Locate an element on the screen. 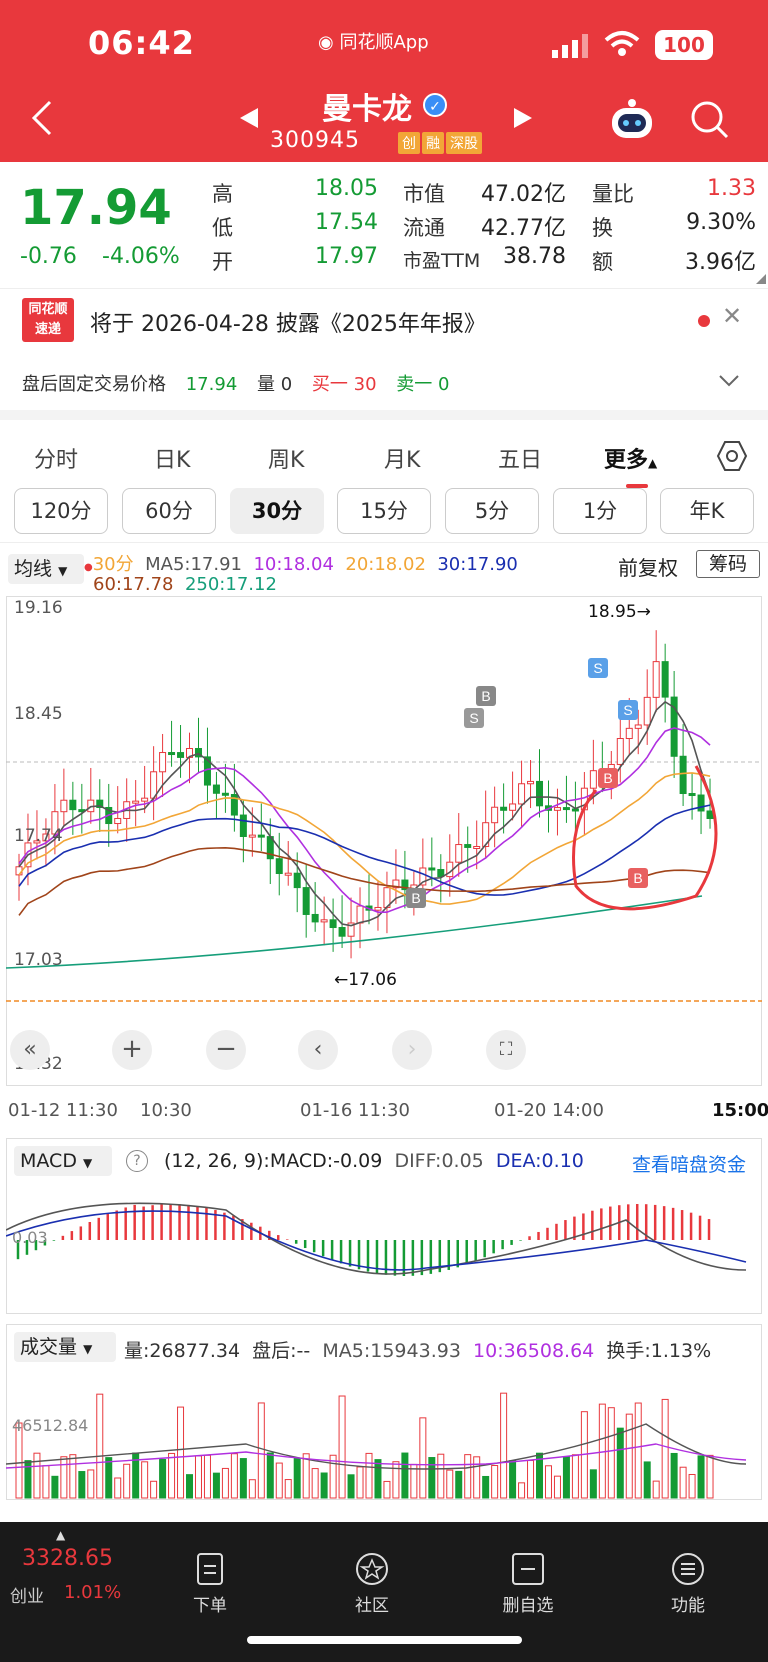  ai-robot-icon is located at coordinates (632, 120).